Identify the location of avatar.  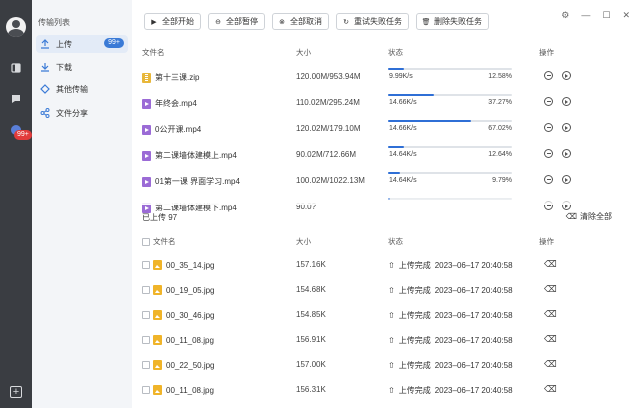
(16, 27).